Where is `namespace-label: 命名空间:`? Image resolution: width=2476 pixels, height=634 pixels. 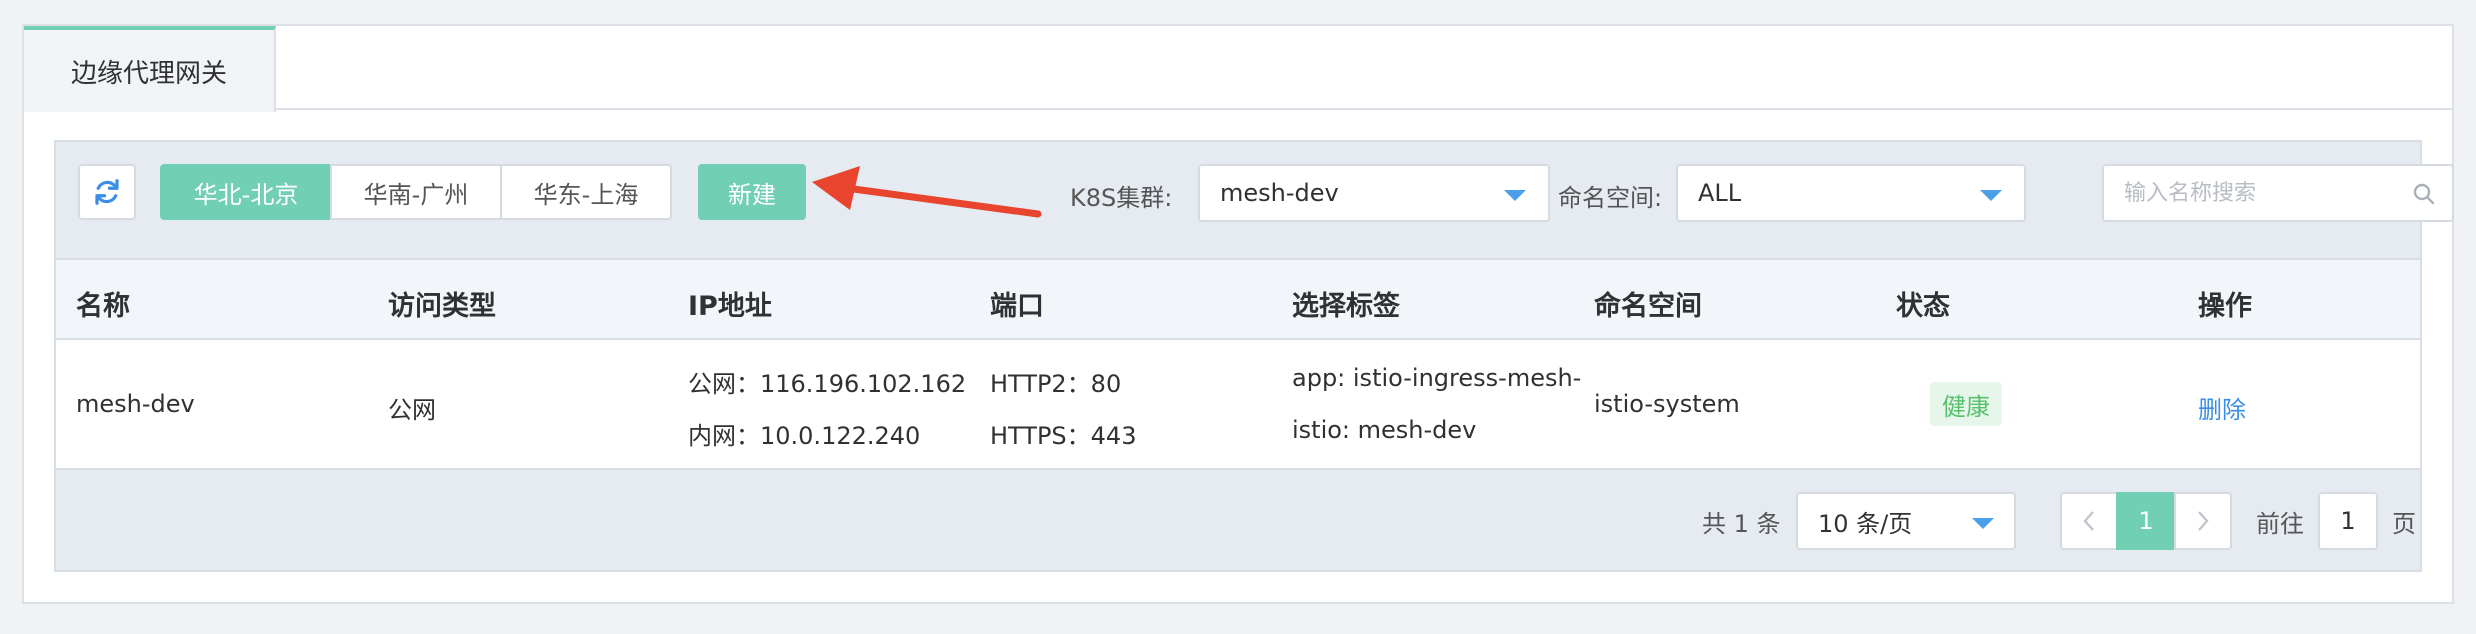
namespace-label: 命名空间: is located at coordinates (1610, 198).